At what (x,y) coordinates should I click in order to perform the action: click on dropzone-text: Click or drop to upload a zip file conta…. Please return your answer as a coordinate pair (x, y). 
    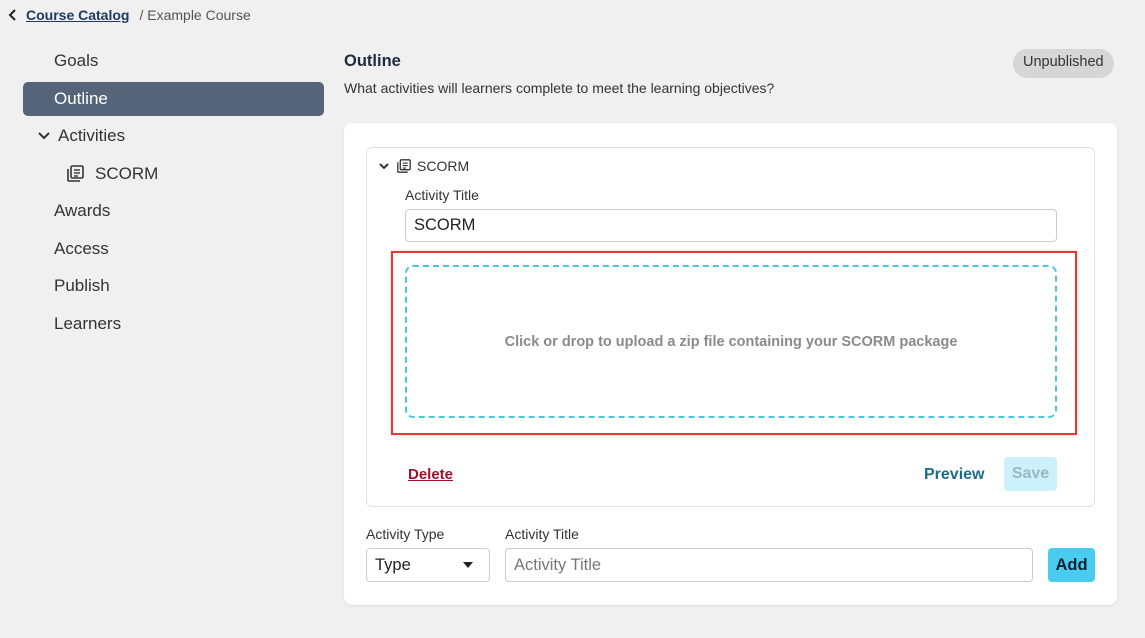
    Looking at the image, I should click on (731, 341).